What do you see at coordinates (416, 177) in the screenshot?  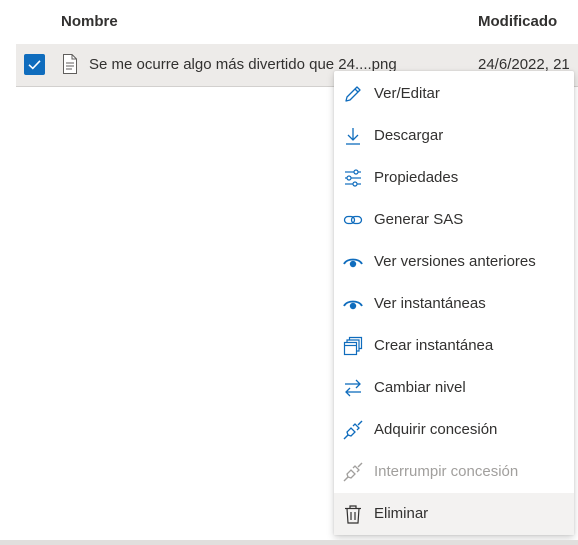 I see `menu-item-label: Propiedades` at bounding box center [416, 177].